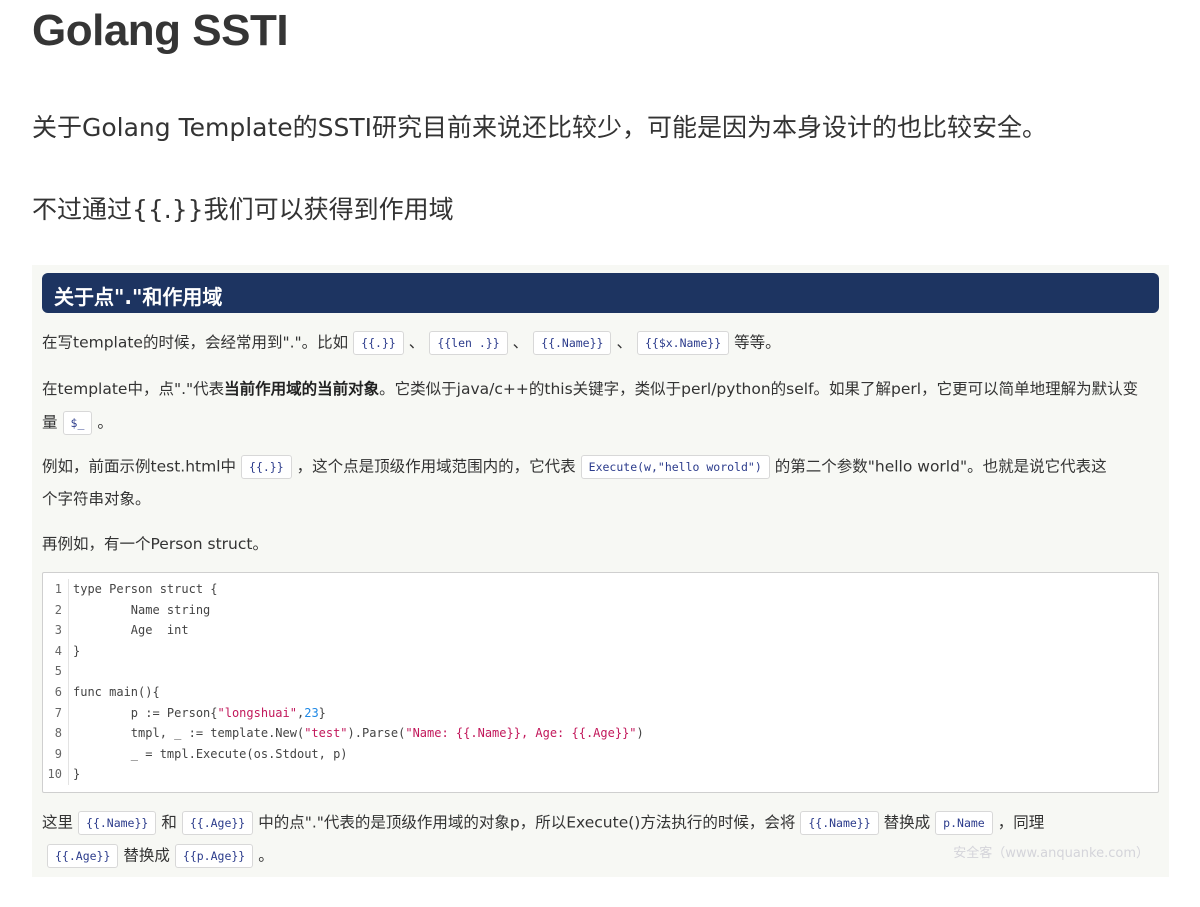 Image resolution: width=1200 pixels, height=907 pixels. I want to click on code-text: p := Person{"longshuai",23}, so click(197, 713).